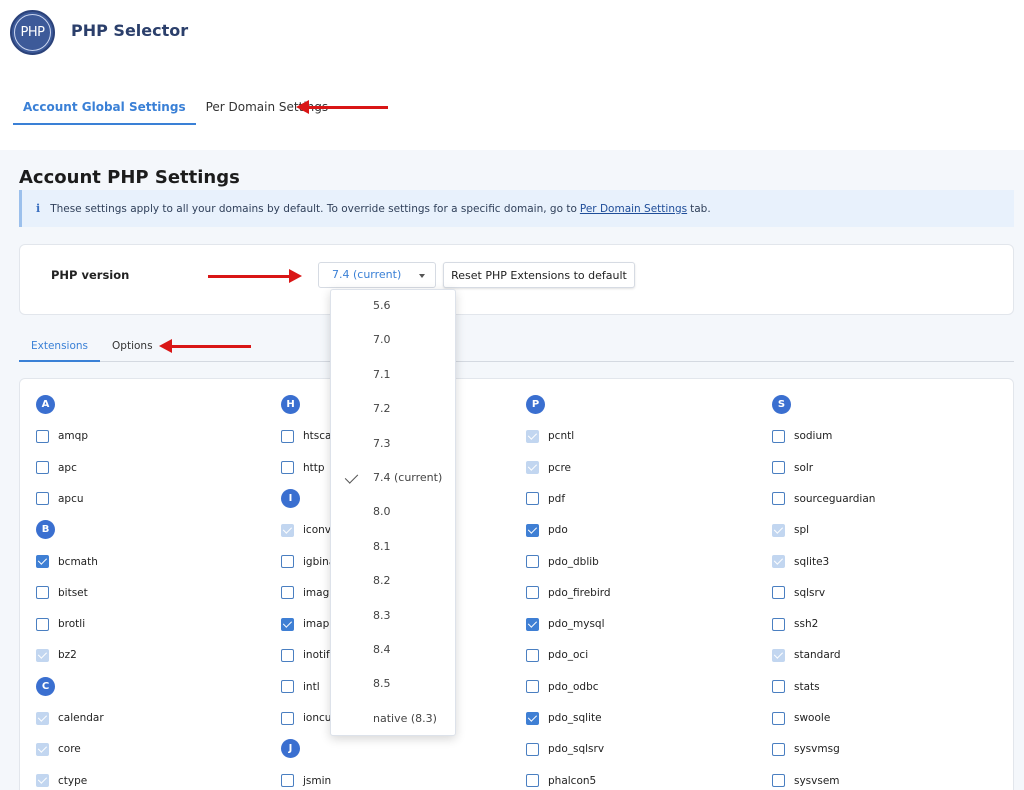  I want to click on extension-item: apcu, so click(60, 499).